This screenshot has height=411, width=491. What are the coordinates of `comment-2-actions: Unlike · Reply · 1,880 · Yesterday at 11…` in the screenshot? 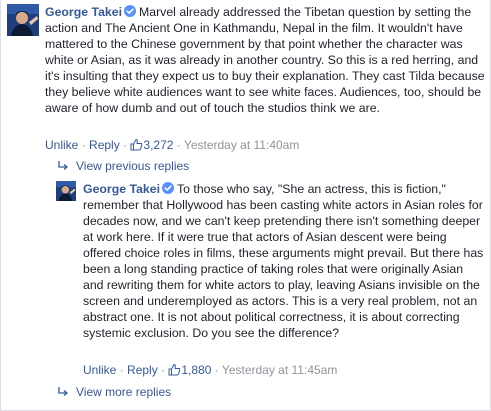 It's located at (210, 370).